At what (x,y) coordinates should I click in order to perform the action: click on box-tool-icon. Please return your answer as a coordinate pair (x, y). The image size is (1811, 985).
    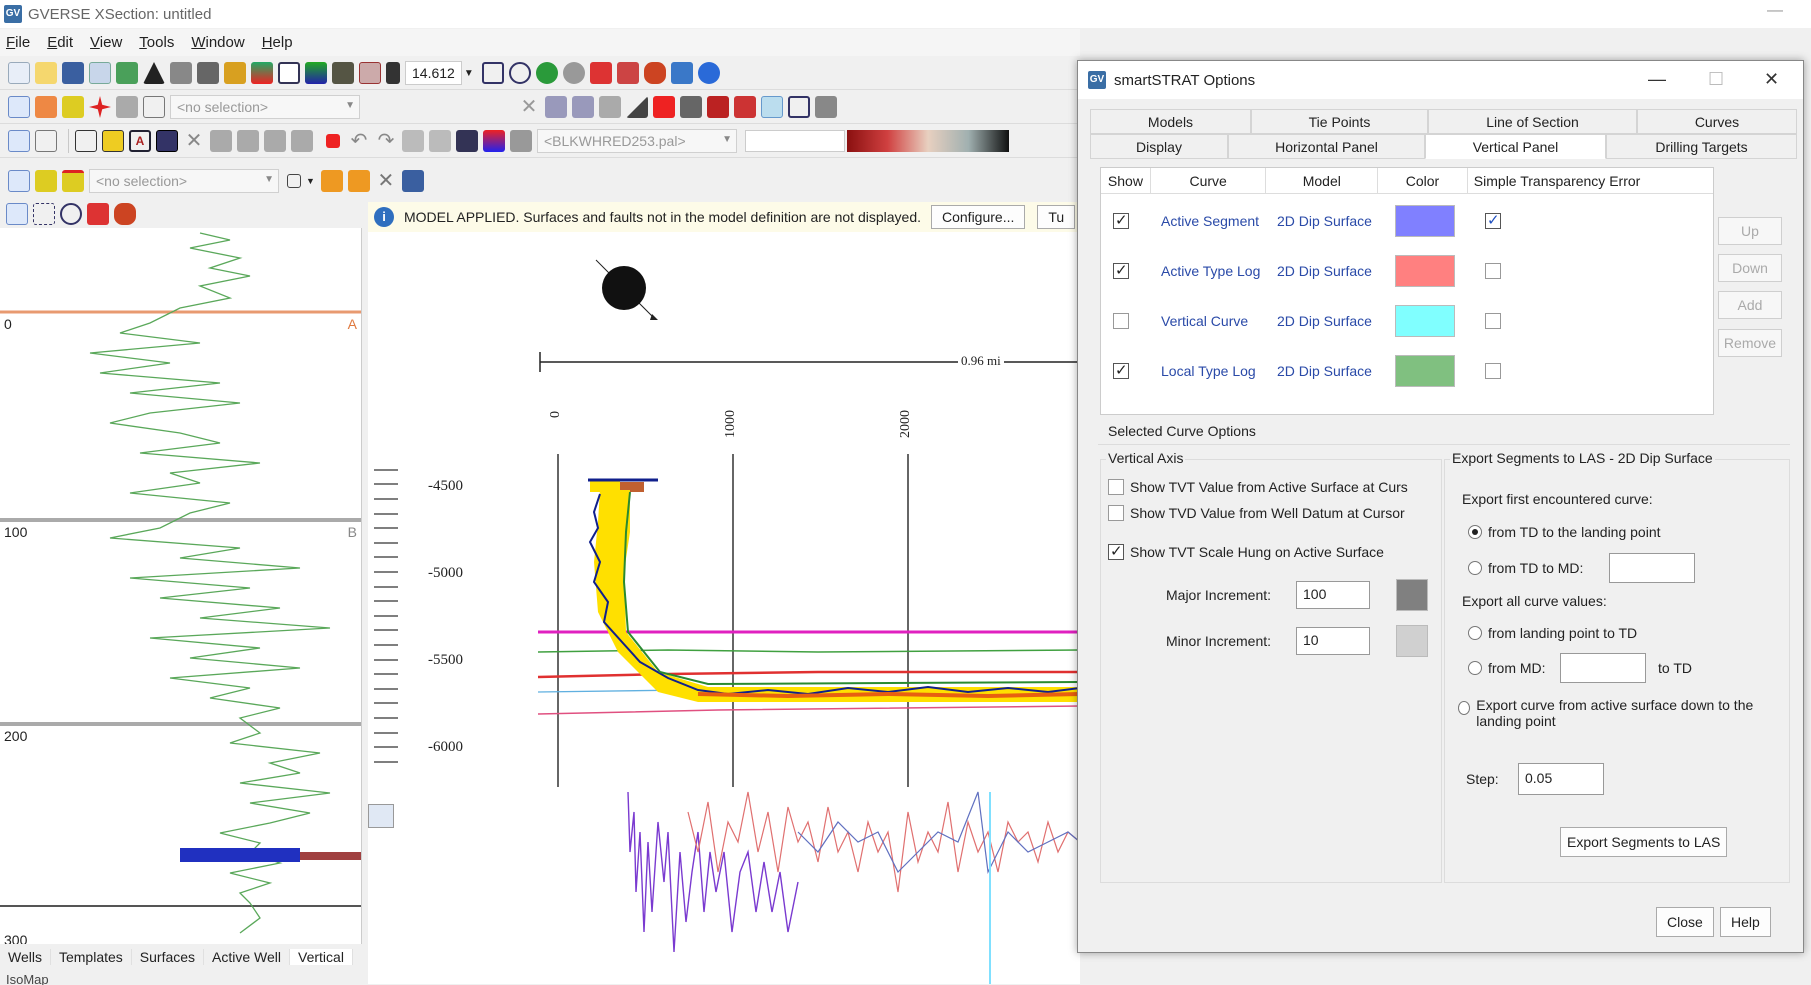
    Looking at the image, I should click on (167, 141).